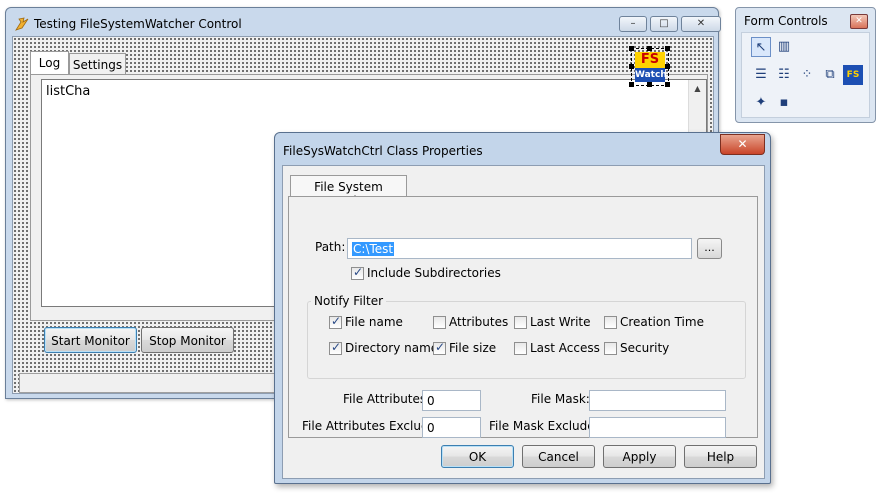 The width and height of the screenshot is (881, 499). Describe the element at coordinates (374, 322) in the screenshot. I see `file-name-label: File name` at that location.